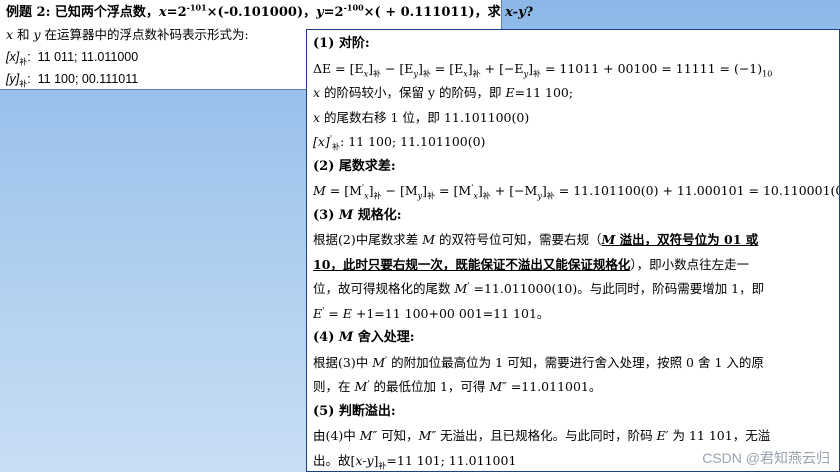 The height and width of the screenshot is (472, 840). Describe the element at coordinates (23, 84) in the screenshot. I see `y-code-sub: 补` at that location.